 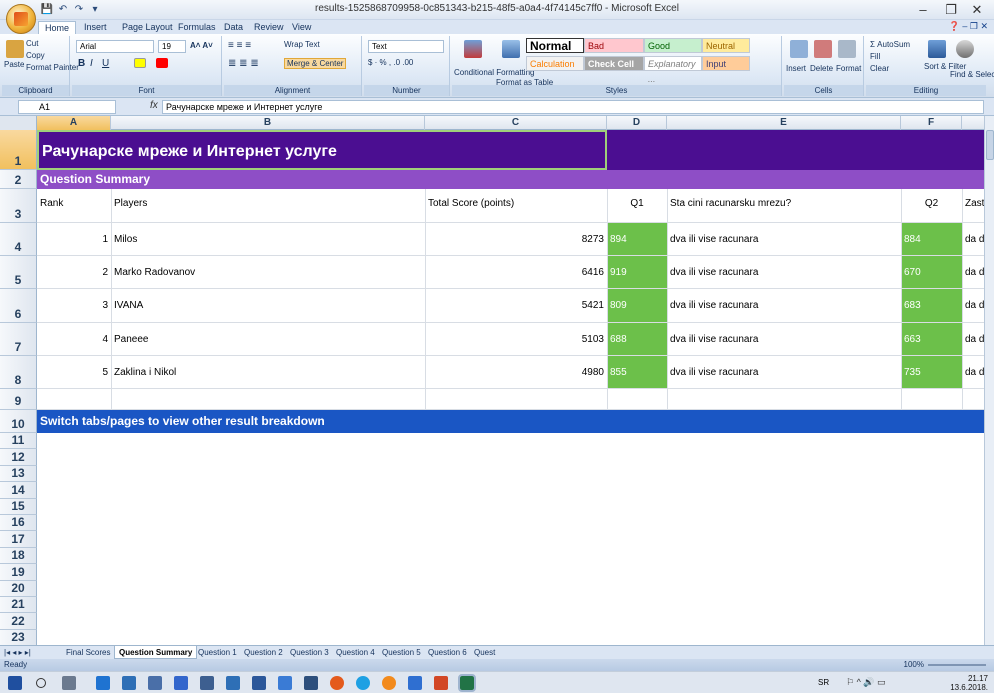 What do you see at coordinates (18, 421) in the screenshot?
I see `row-header: 10` at bounding box center [18, 421].